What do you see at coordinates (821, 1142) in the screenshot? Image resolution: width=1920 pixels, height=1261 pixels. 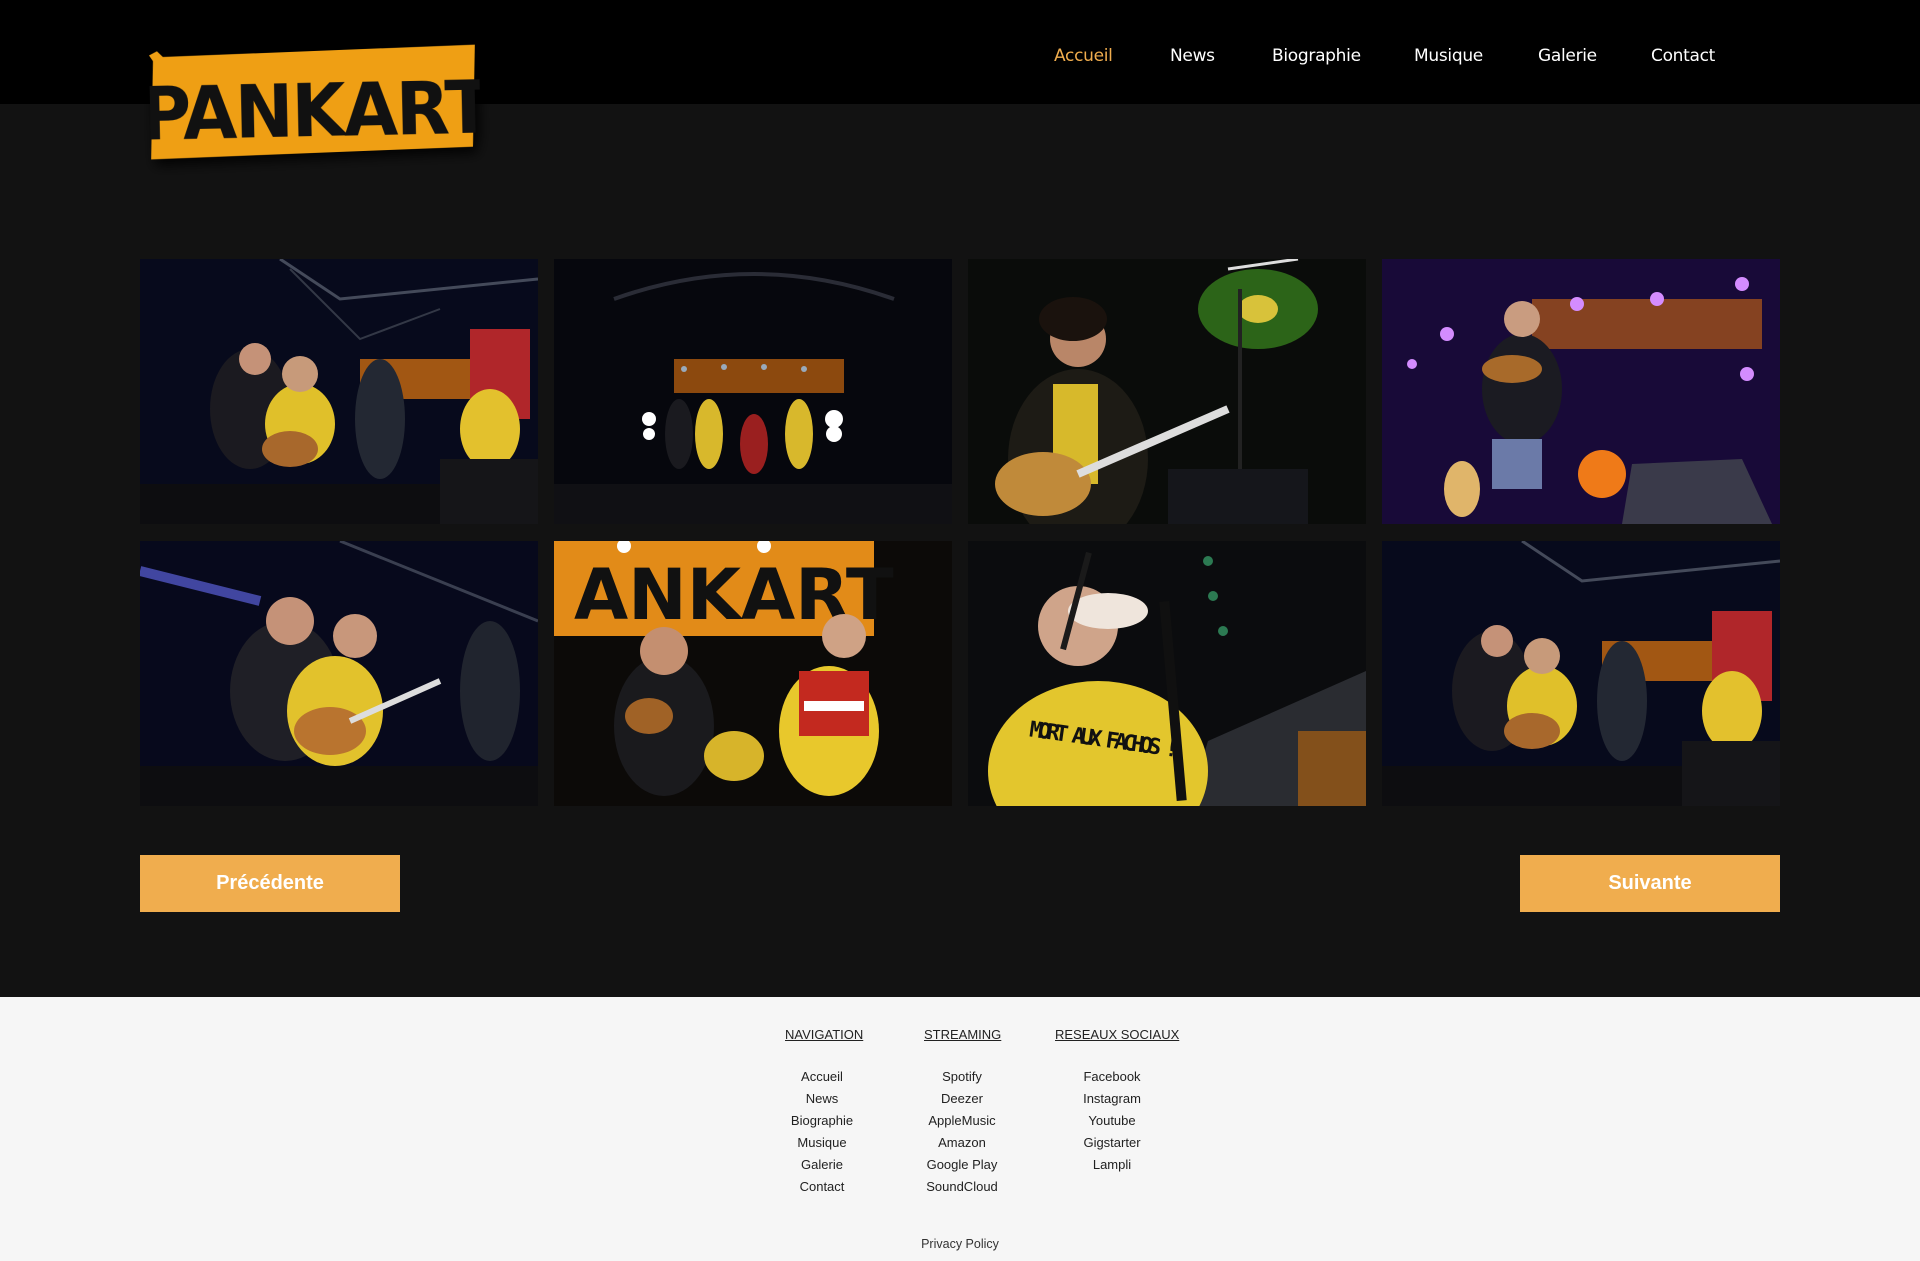 I see `footer-link-musique: Musique` at bounding box center [821, 1142].